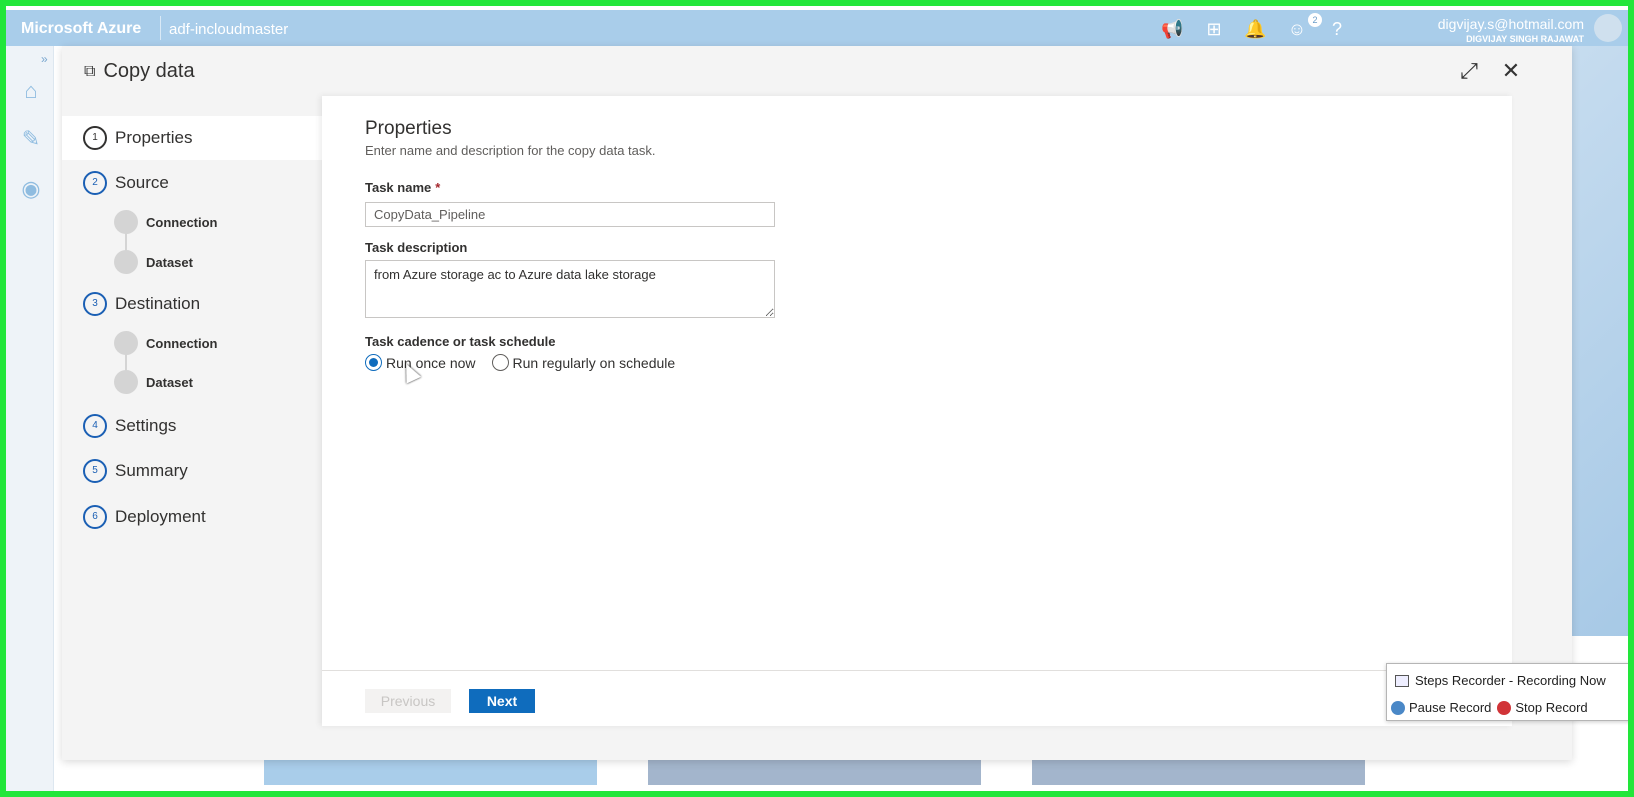  I want to click on step-settings: 4 Settings, so click(192, 426).